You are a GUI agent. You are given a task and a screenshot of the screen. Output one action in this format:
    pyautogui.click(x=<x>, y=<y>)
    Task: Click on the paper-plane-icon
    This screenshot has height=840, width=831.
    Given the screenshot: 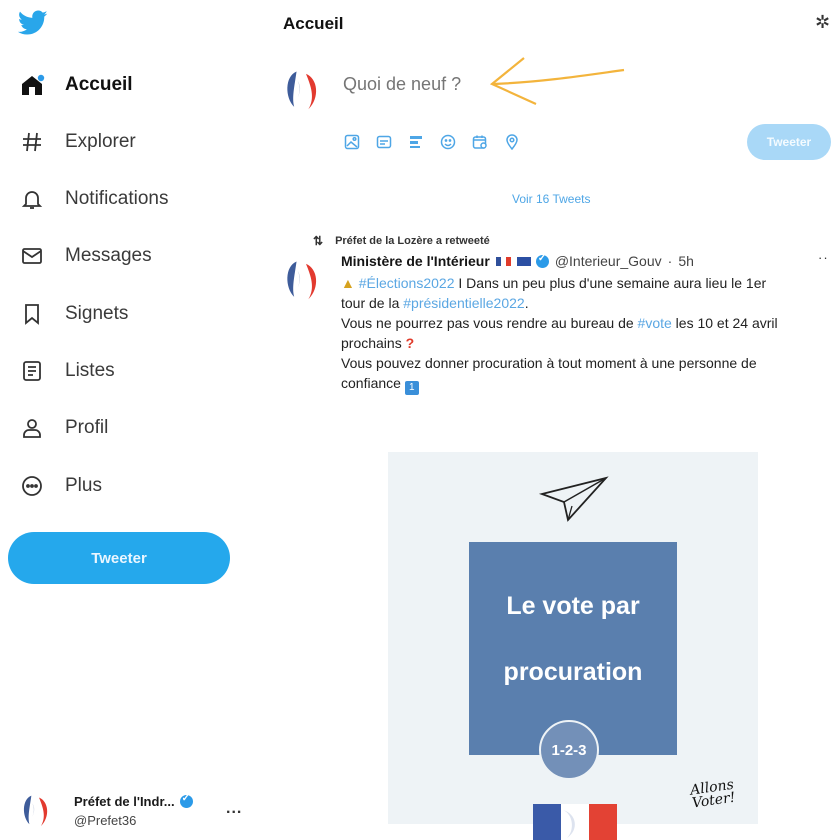 What is the action you would take?
    pyautogui.click(x=573, y=499)
    